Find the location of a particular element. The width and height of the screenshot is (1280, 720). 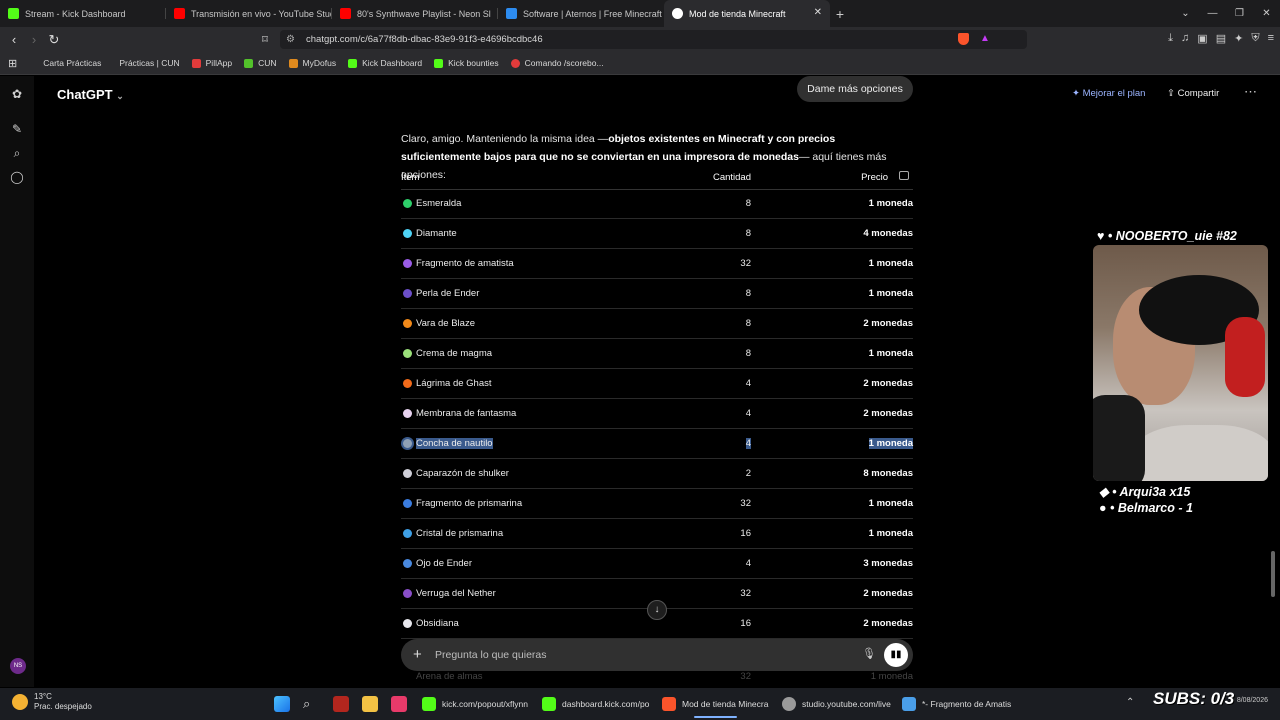

minimize-icon: — is located at coordinates (1212, 13).